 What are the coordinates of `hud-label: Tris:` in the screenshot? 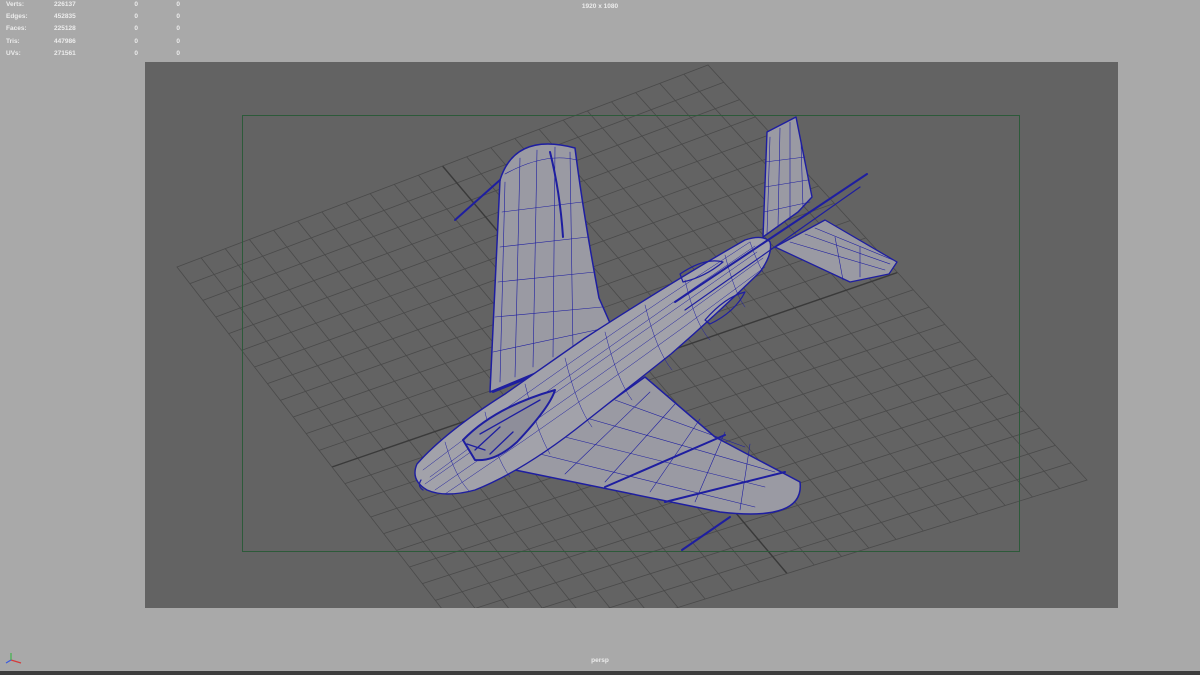 It's located at (13, 41).